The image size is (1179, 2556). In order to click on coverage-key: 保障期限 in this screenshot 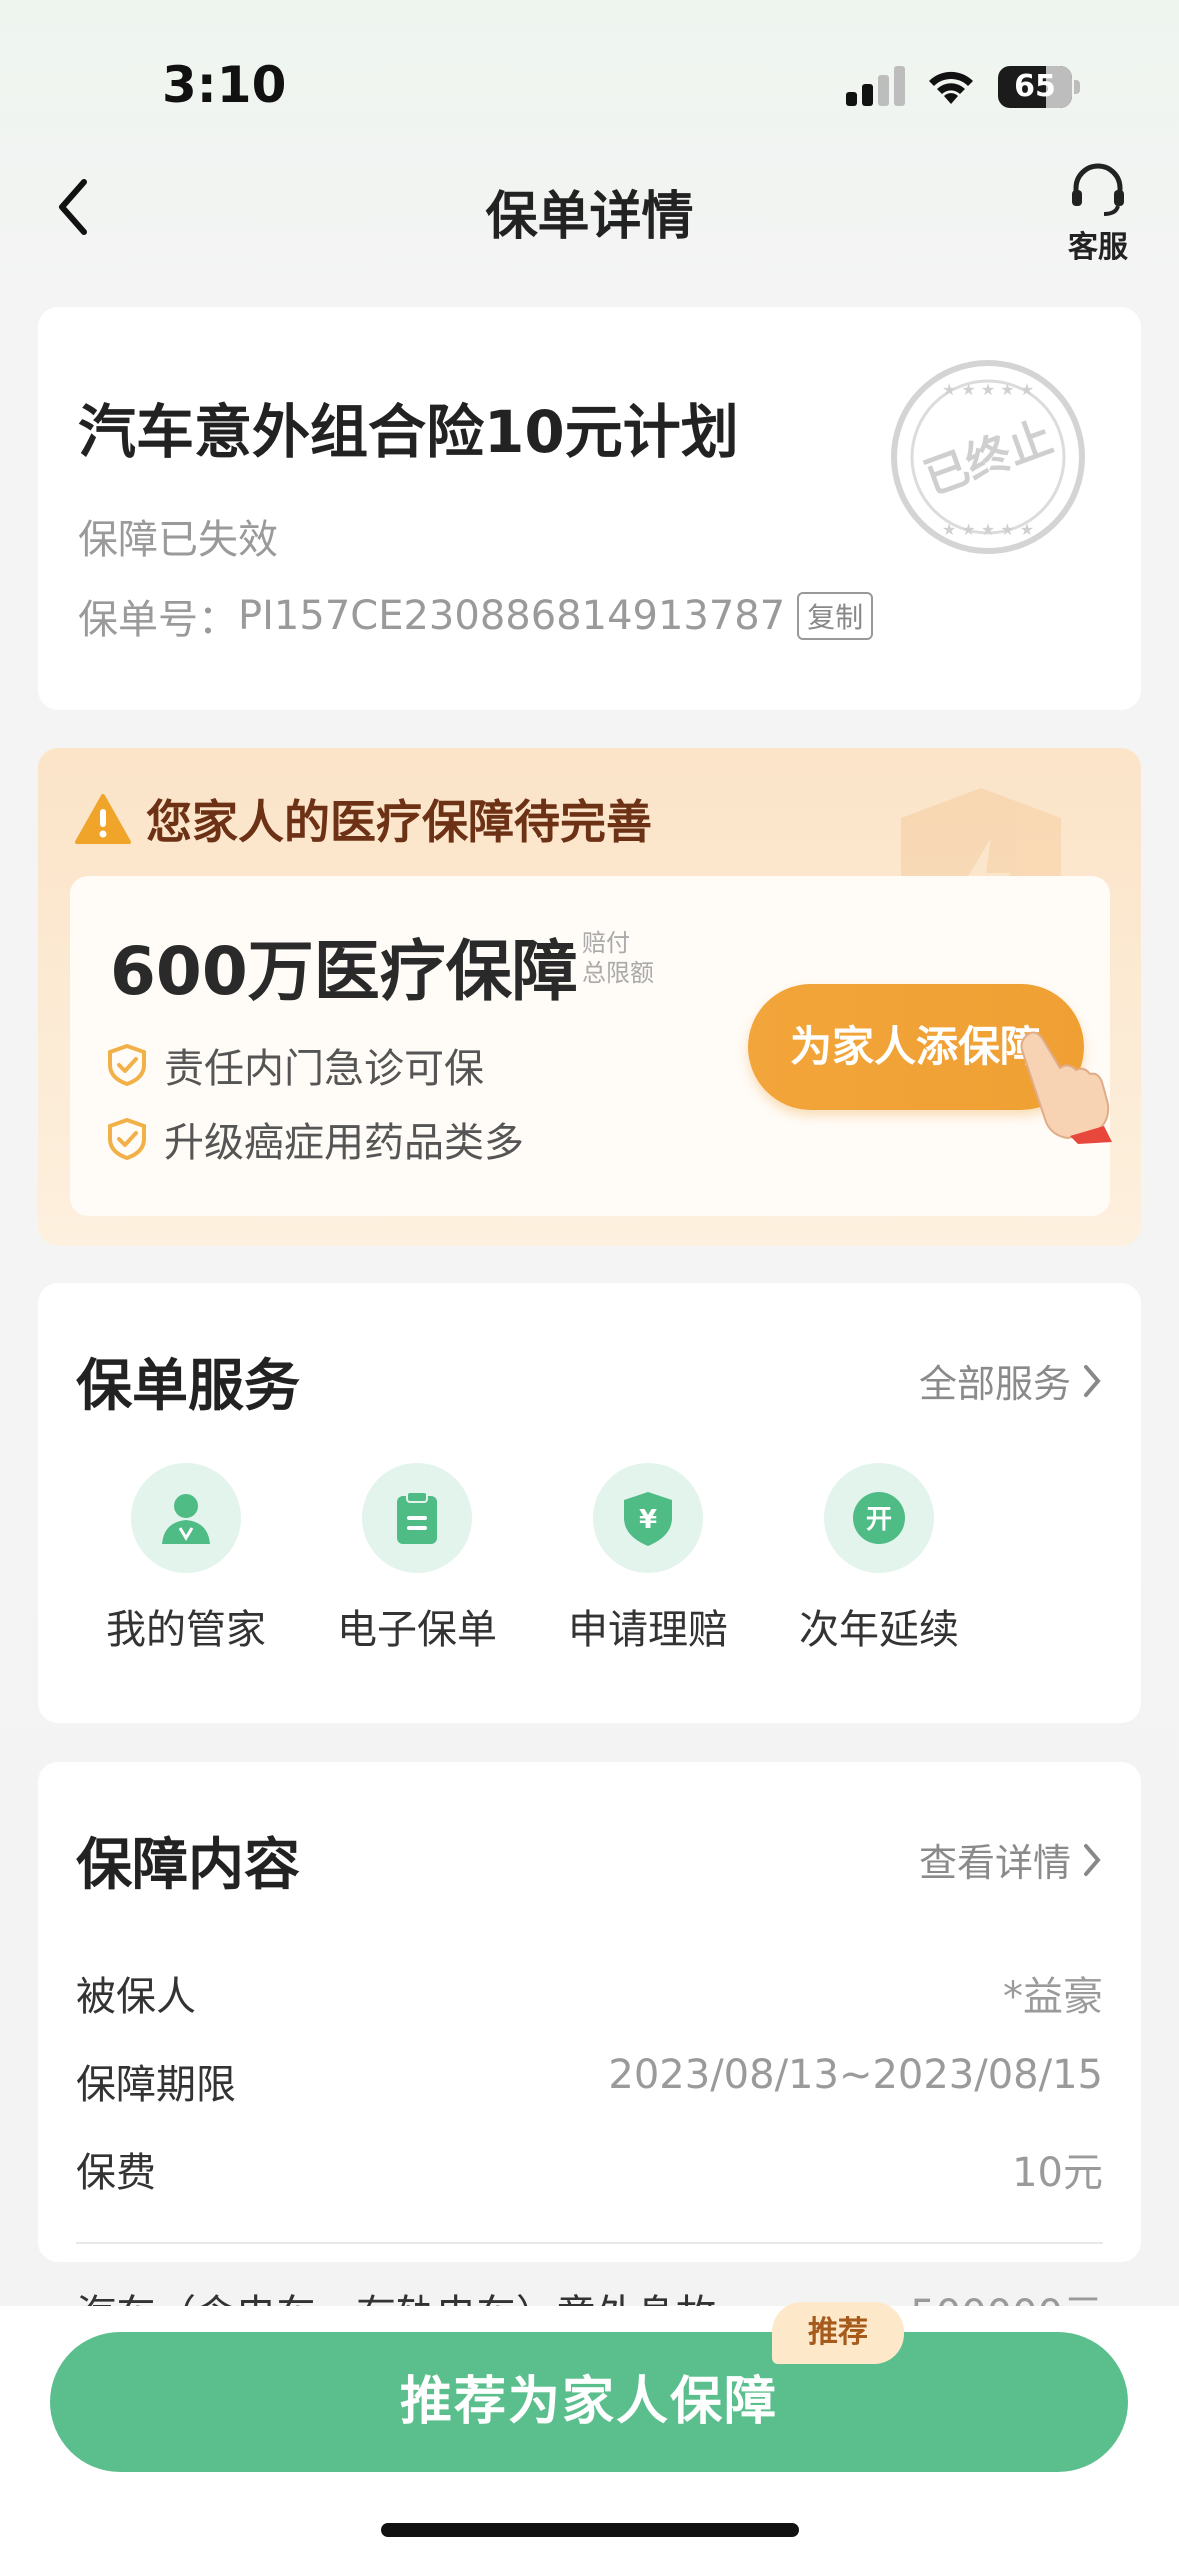, I will do `click(156, 2085)`.